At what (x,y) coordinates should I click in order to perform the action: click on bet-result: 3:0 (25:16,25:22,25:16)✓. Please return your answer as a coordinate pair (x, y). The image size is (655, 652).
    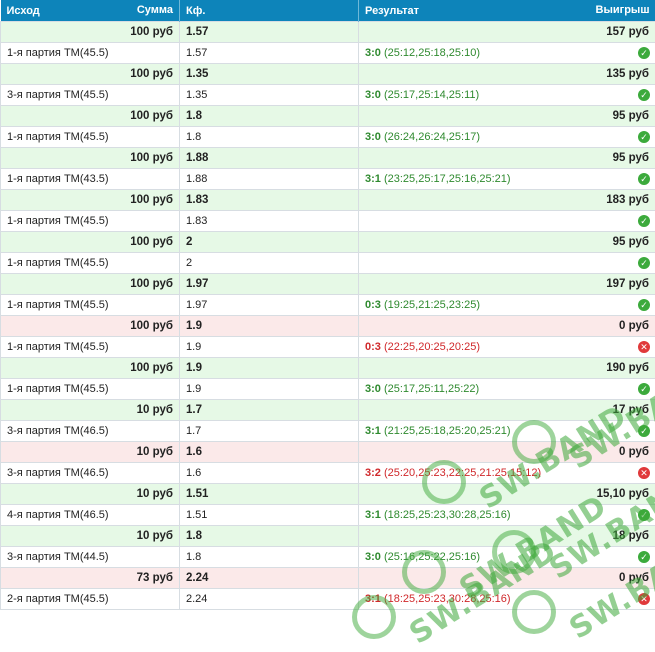
    Looking at the image, I should click on (507, 557).